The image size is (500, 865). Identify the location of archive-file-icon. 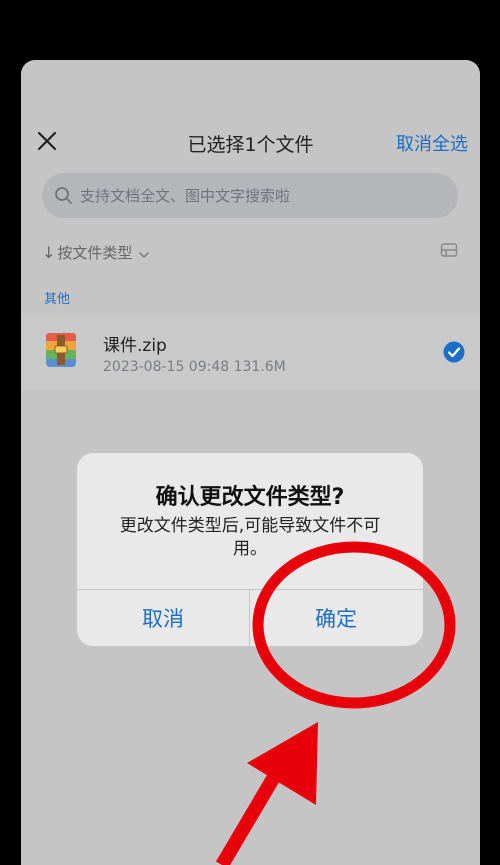
(61, 350).